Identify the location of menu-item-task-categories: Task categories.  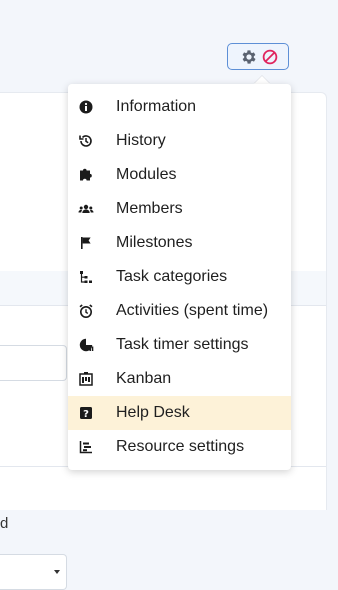
(179, 277).